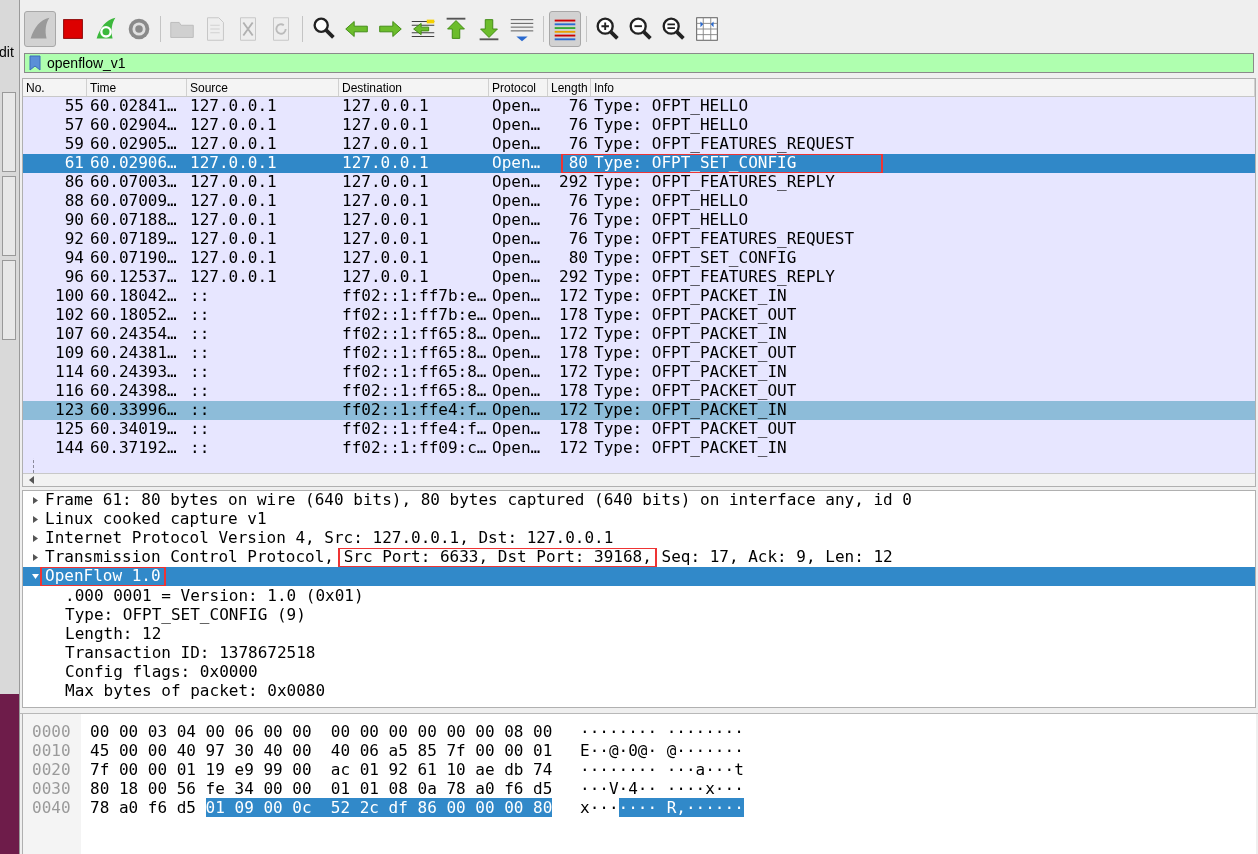 The height and width of the screenshot is (854, 1258). Describe the element at coordinates (74, 200) in the screenshot. I see `table-cell: 88` at that location.